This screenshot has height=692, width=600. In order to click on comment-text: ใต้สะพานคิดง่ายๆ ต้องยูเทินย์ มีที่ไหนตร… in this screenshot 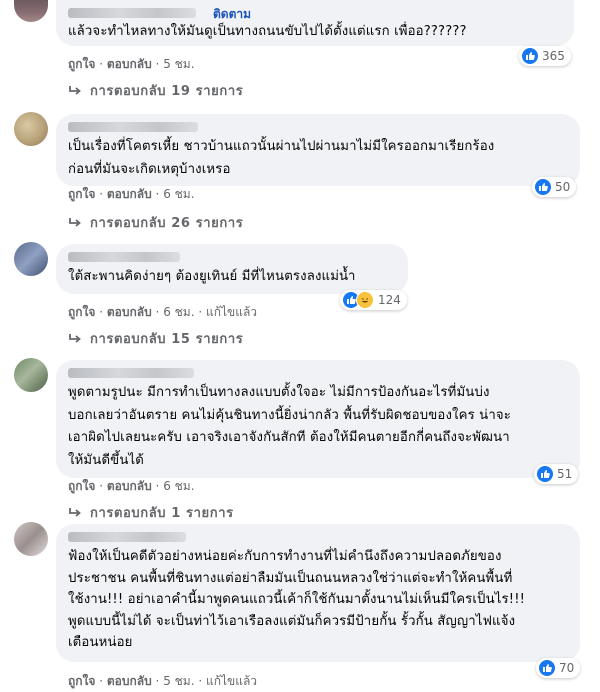, I will do `click(232, 277)`.